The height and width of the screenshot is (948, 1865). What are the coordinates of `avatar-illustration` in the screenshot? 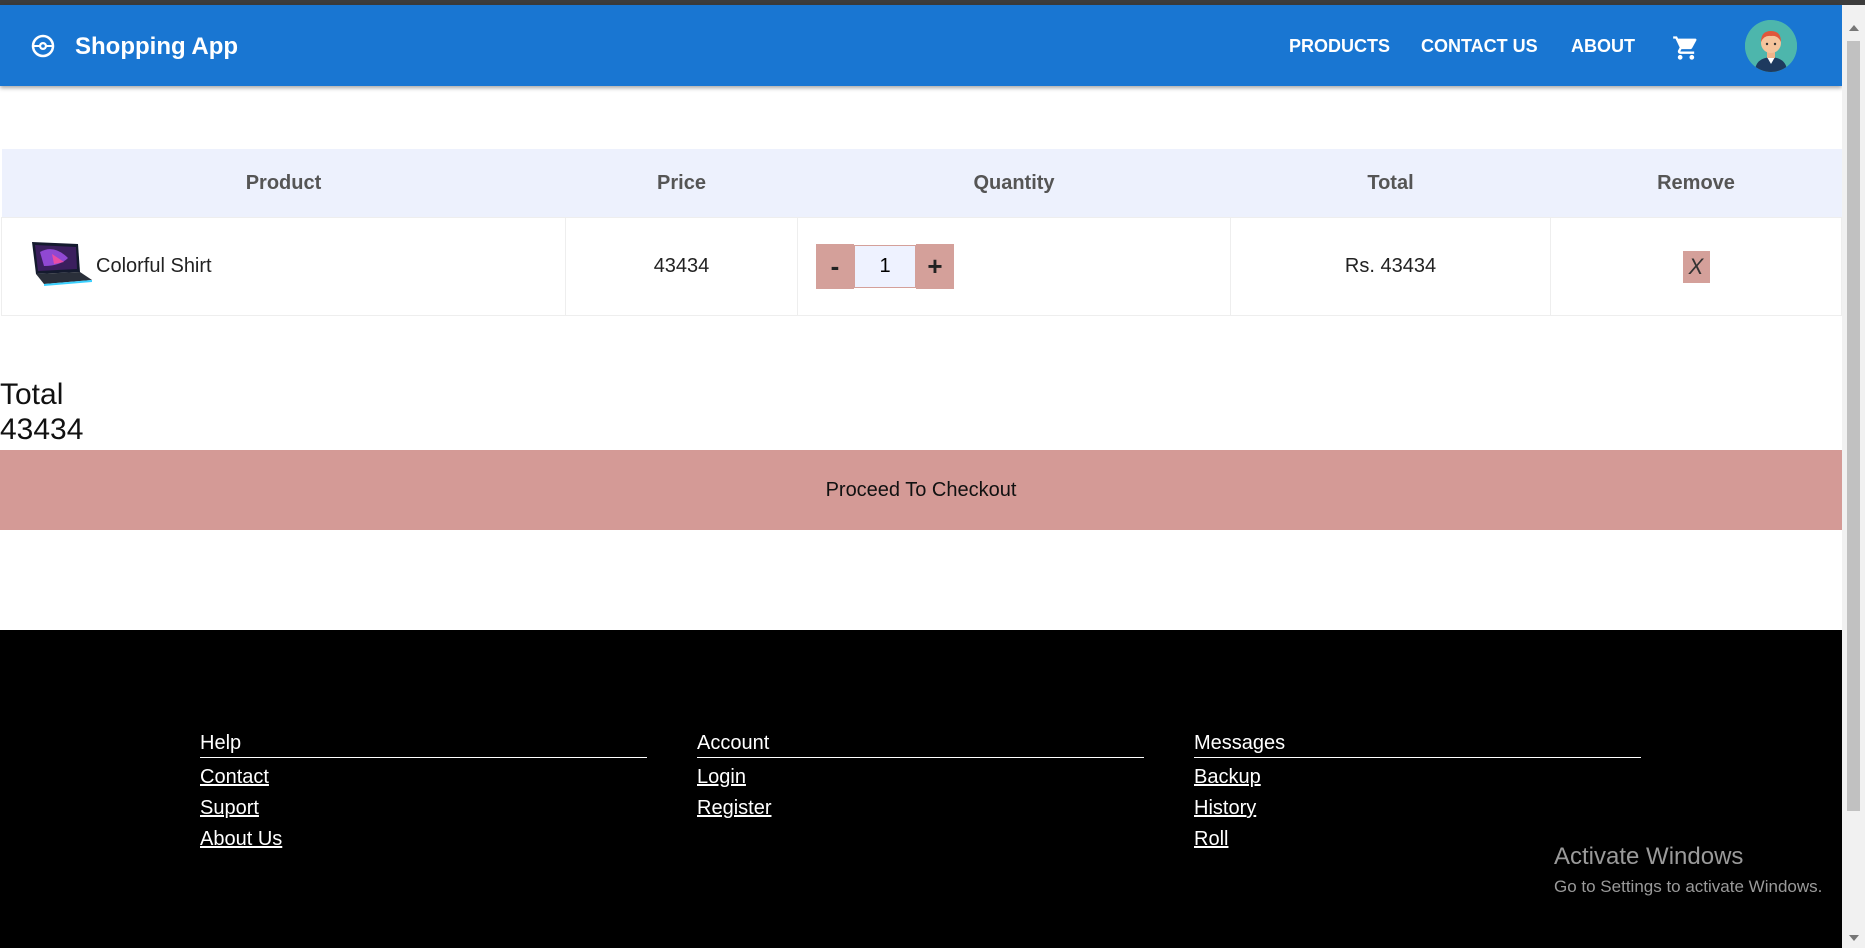 It's located at (1771, 46).